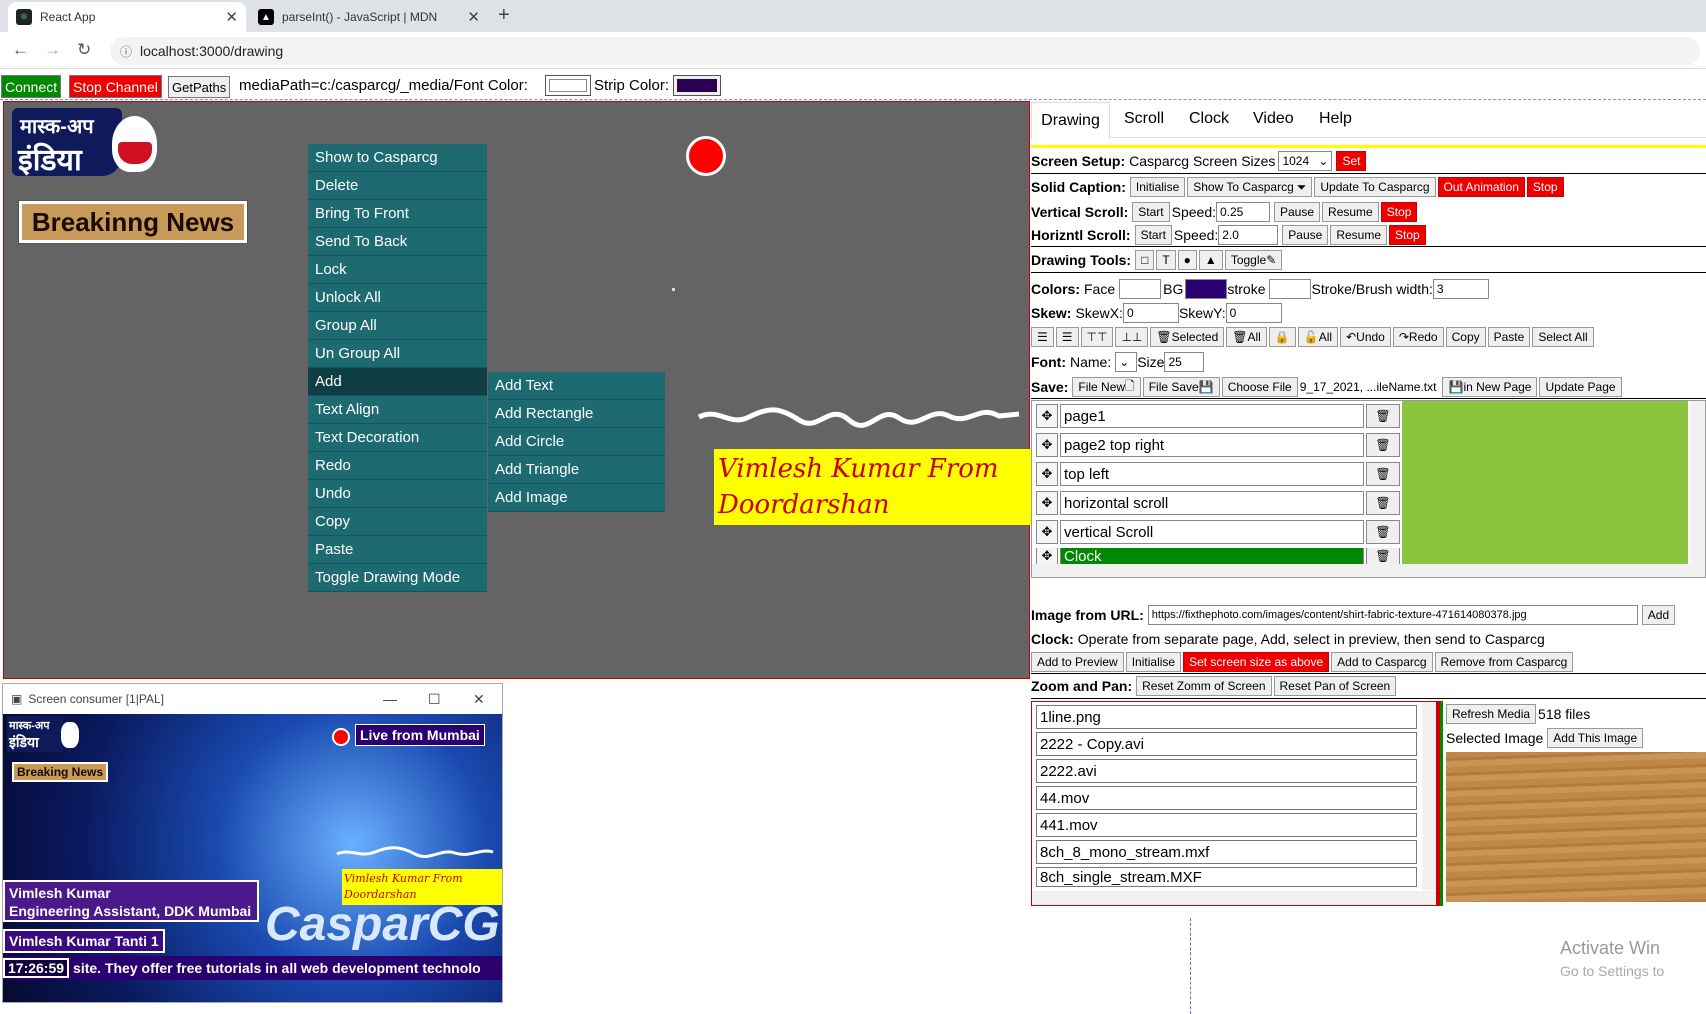 The image size is (1706, 1014). What do you see at coordinates (1212, 532) in the screenshot?
I see `layer-name: vertical Scroll` at bounding box center [1212, 532].